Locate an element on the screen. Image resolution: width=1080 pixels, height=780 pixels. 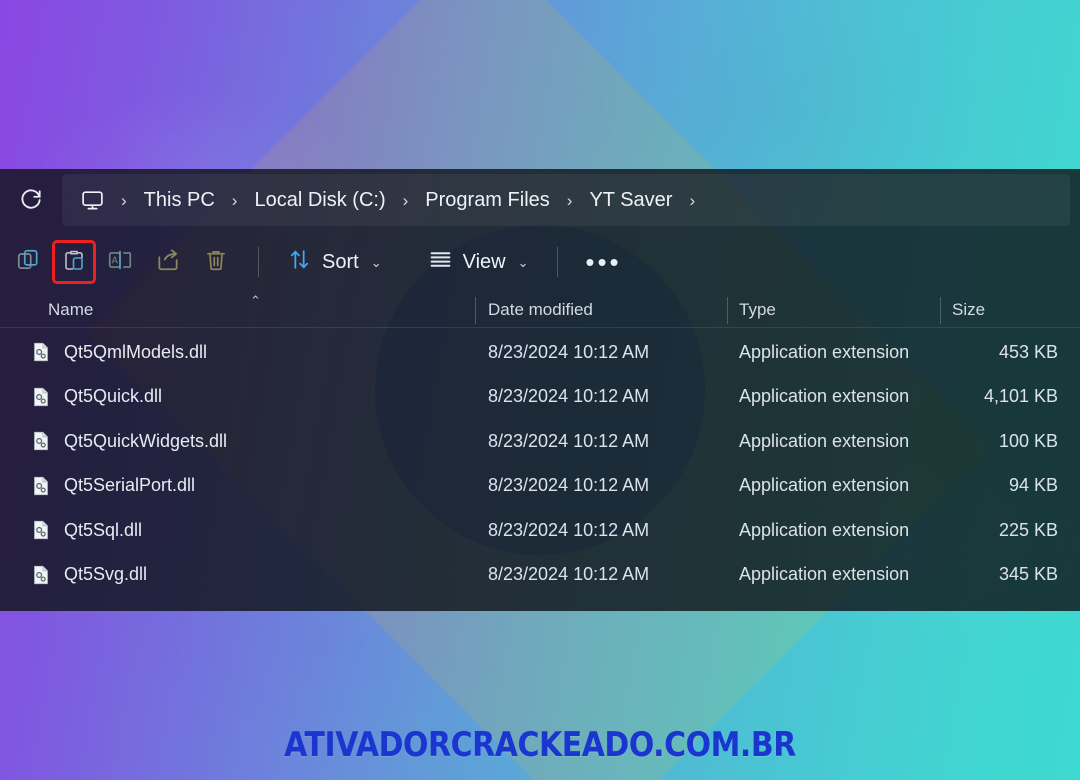
copy-button is located at coordinates (28, 262).